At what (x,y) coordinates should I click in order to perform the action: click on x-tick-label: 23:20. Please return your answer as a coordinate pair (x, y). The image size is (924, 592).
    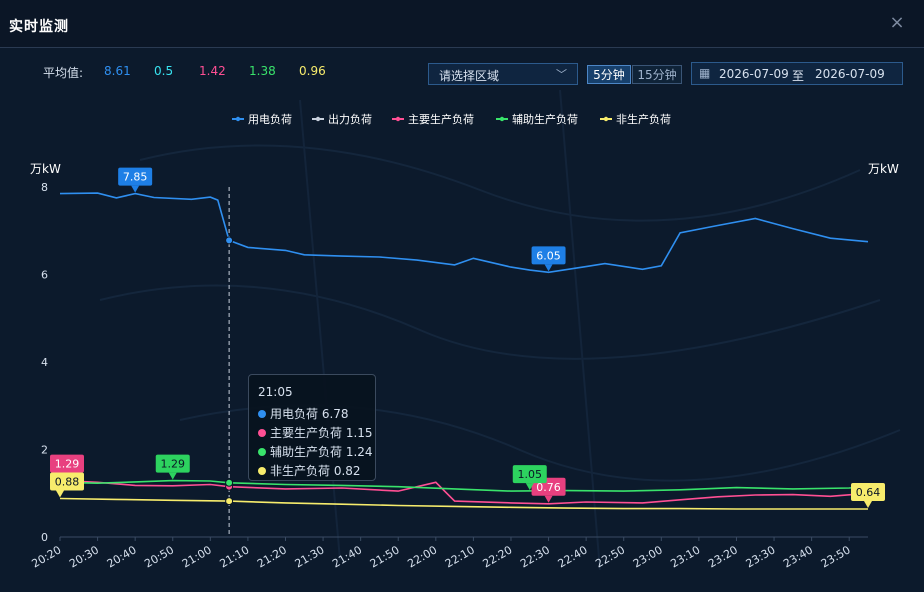
    Looking at the image, I should click on (723, 556).